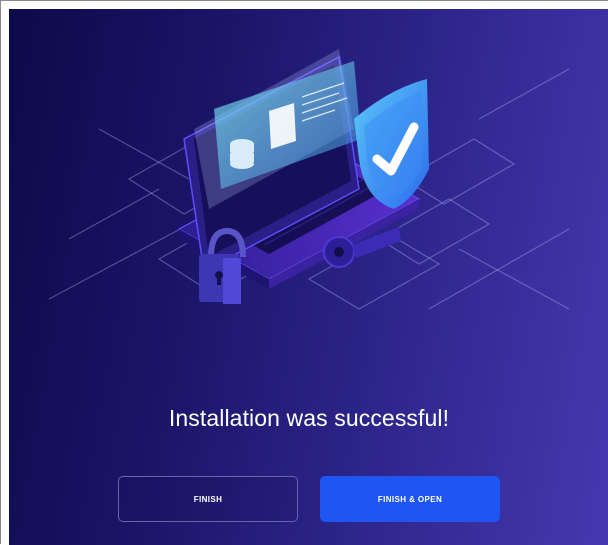  I want to click on database-icon, so click(242, 154).